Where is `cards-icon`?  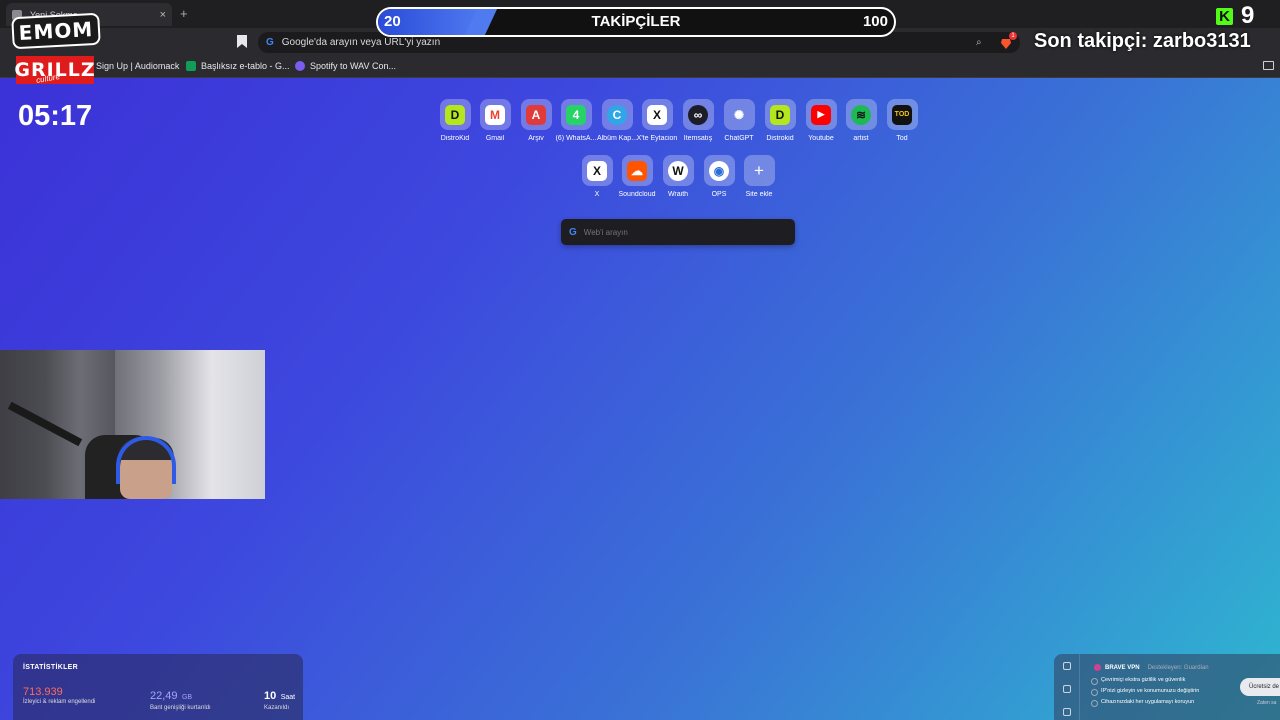
cards-icon is located at coordinates (1067, 712).